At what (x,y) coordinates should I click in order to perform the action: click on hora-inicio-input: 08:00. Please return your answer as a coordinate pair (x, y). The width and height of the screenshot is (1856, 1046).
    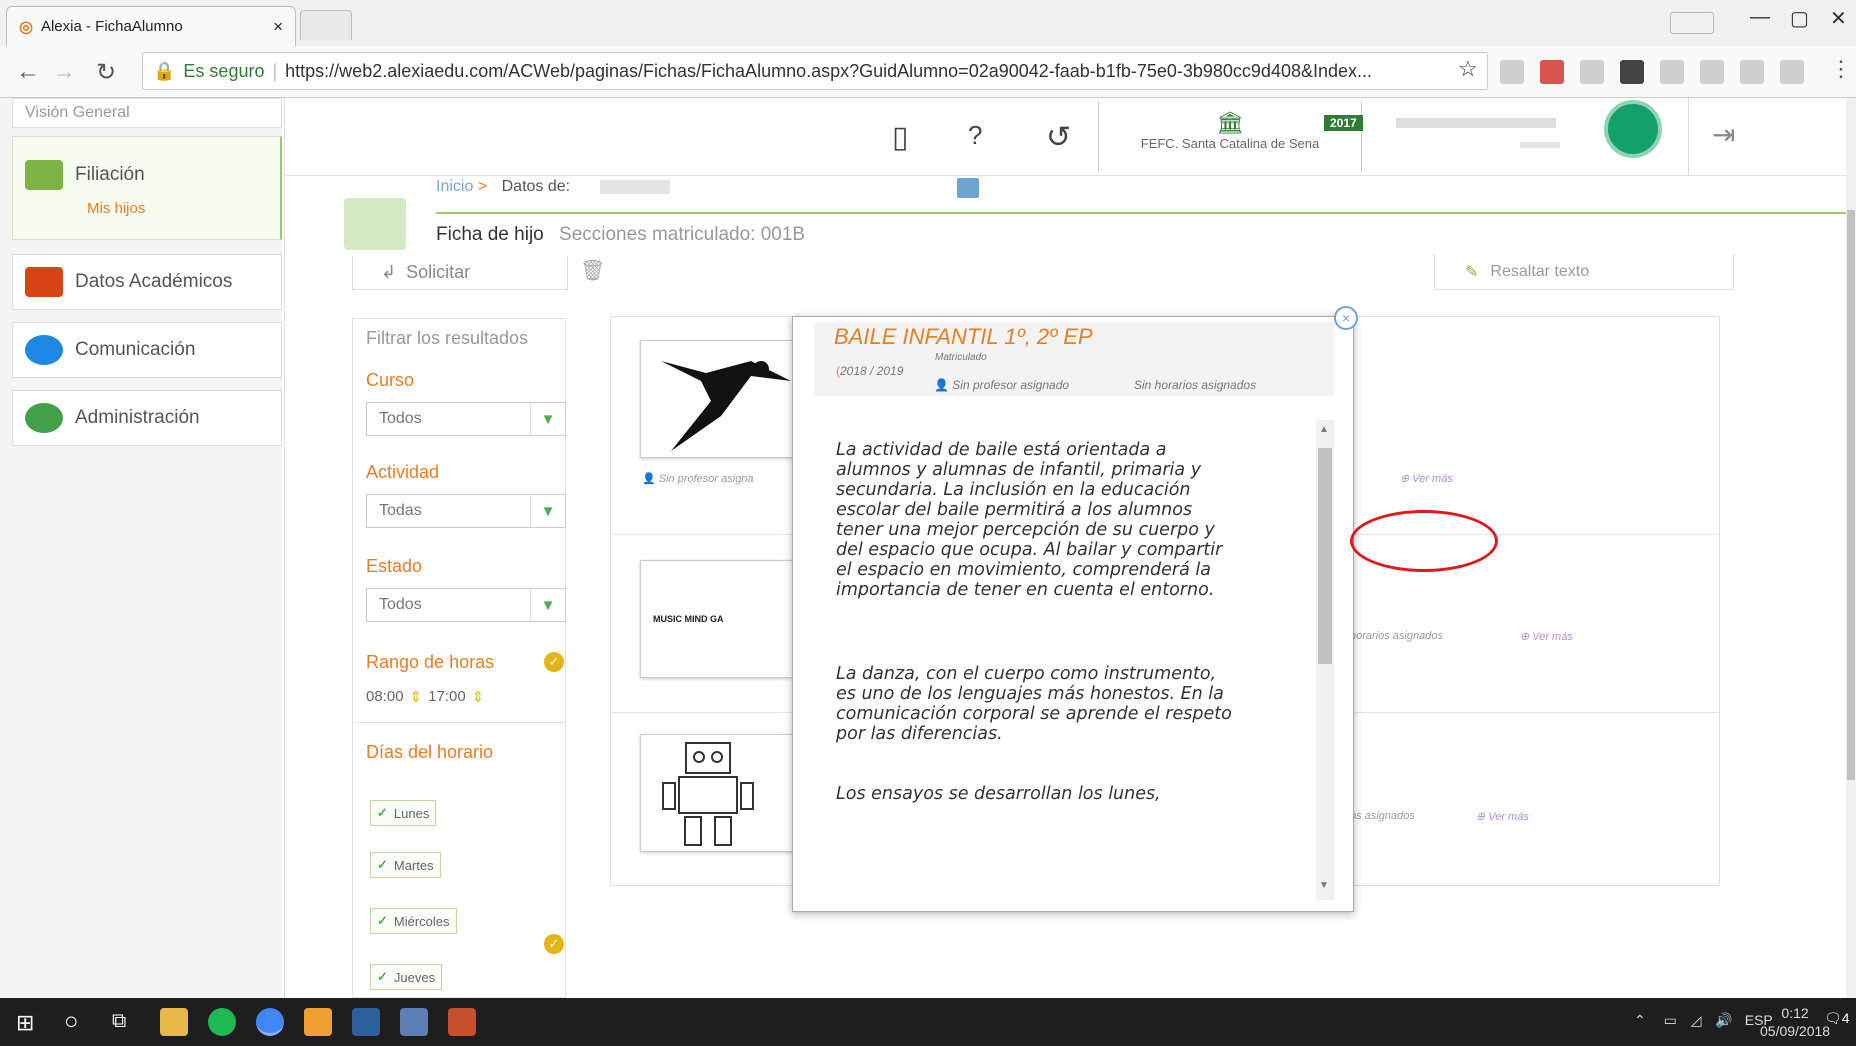
    Looking at the image, I should click on (385, 697).